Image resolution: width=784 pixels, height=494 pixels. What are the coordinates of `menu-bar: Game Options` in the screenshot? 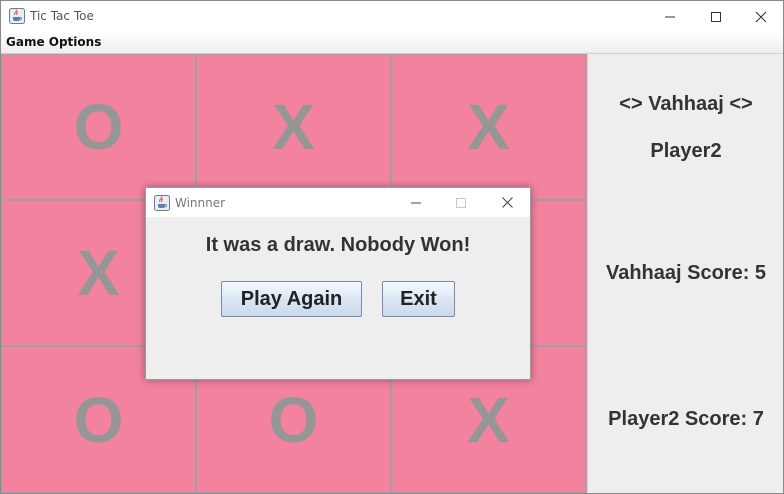 It's located at (392, 43).